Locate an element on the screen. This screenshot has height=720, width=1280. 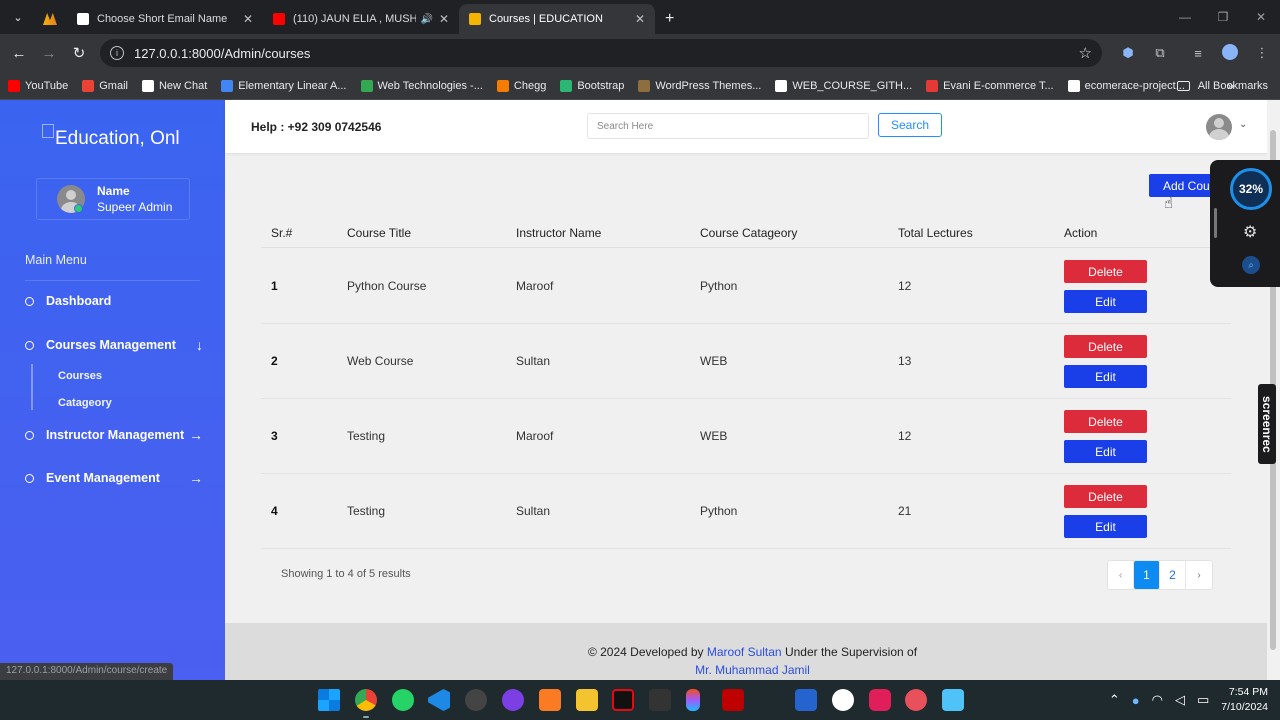
maximize-icon: ❐ is located at coordinates (1223, 17).